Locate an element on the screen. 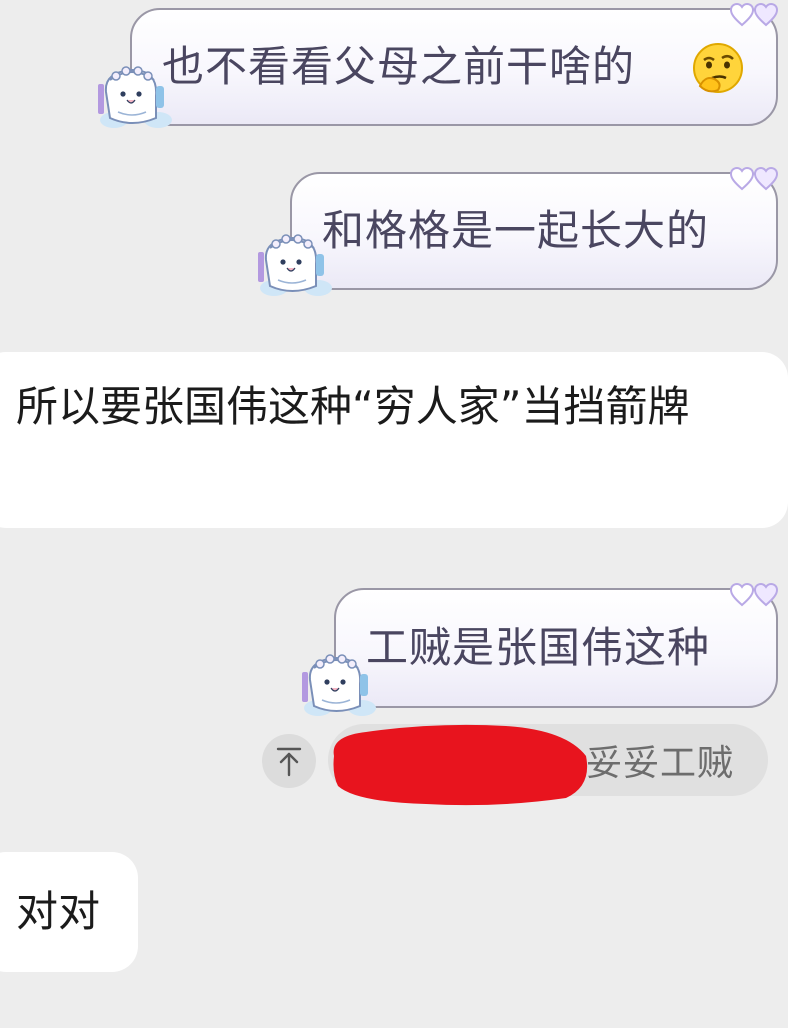 The height and width of the screenshot is (1028, 788). quote-text: 妥妥工贼 is located at coordinates (659, 763).